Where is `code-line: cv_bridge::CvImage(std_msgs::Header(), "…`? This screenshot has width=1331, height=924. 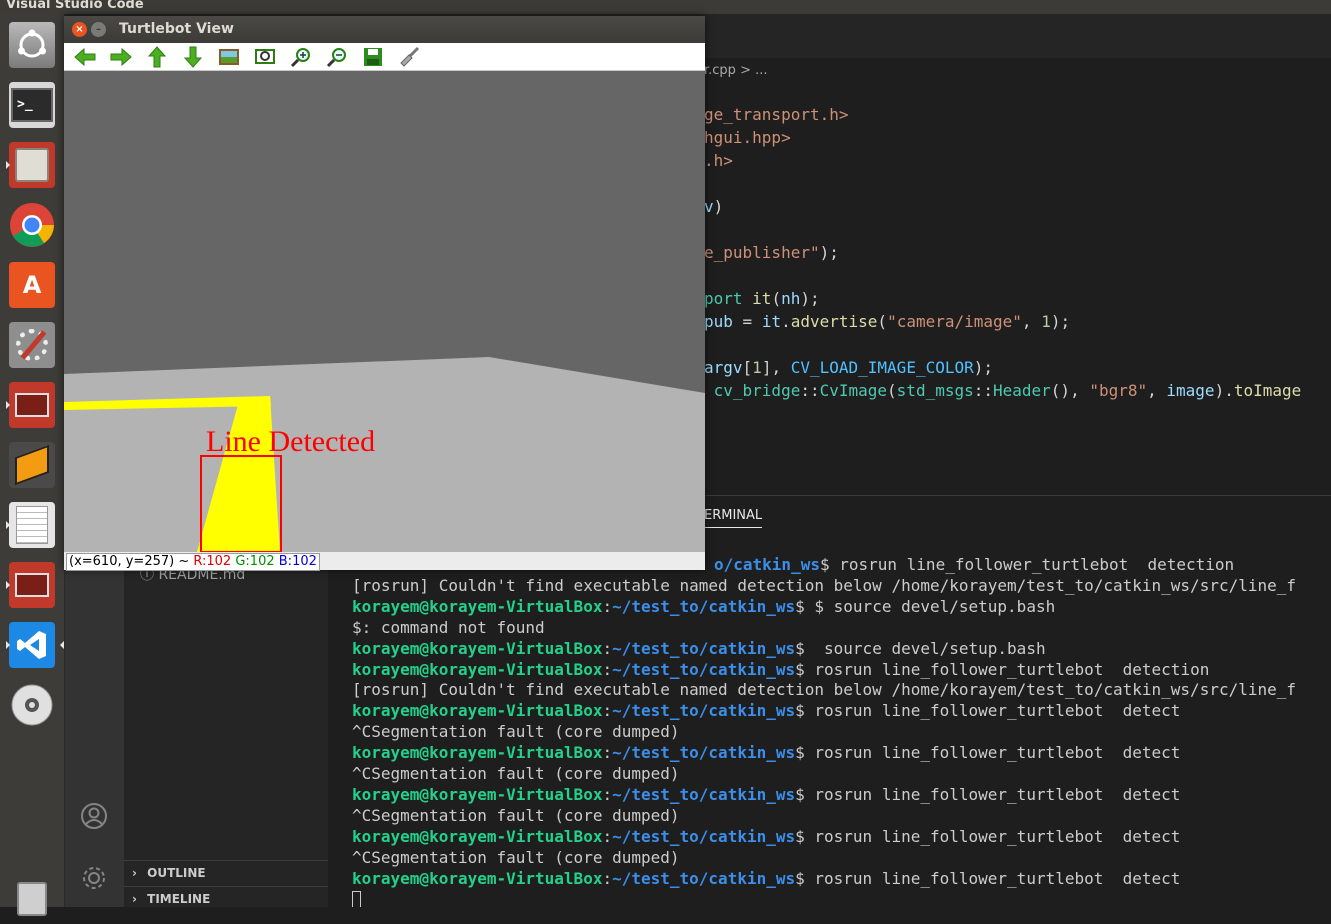 code-line: cv_bridge::CvImage(std_msgs::Header(), "… is located at coordinates (1003, 390).